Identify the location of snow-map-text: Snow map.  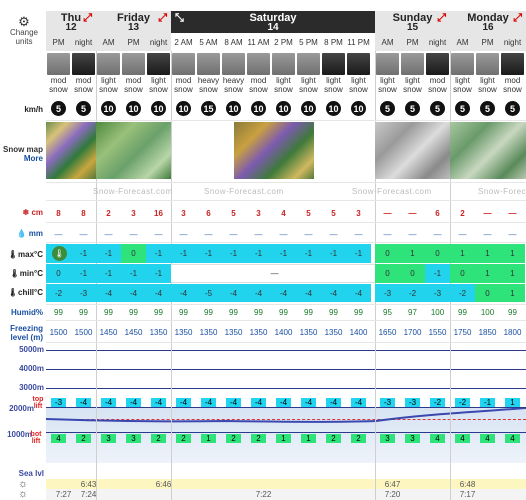
(22, 149).